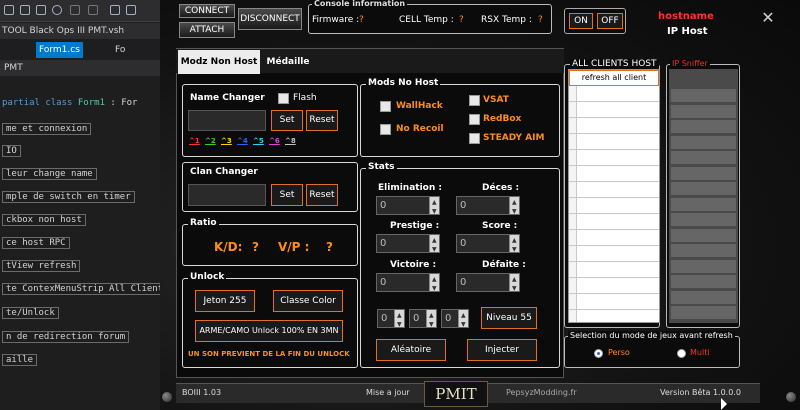 This screenshot has height=410, width=800. What do you see at coordinates (287, 195) in the screenshot?
I see `clan-set-button: Set` at bounding box center [287, 195].